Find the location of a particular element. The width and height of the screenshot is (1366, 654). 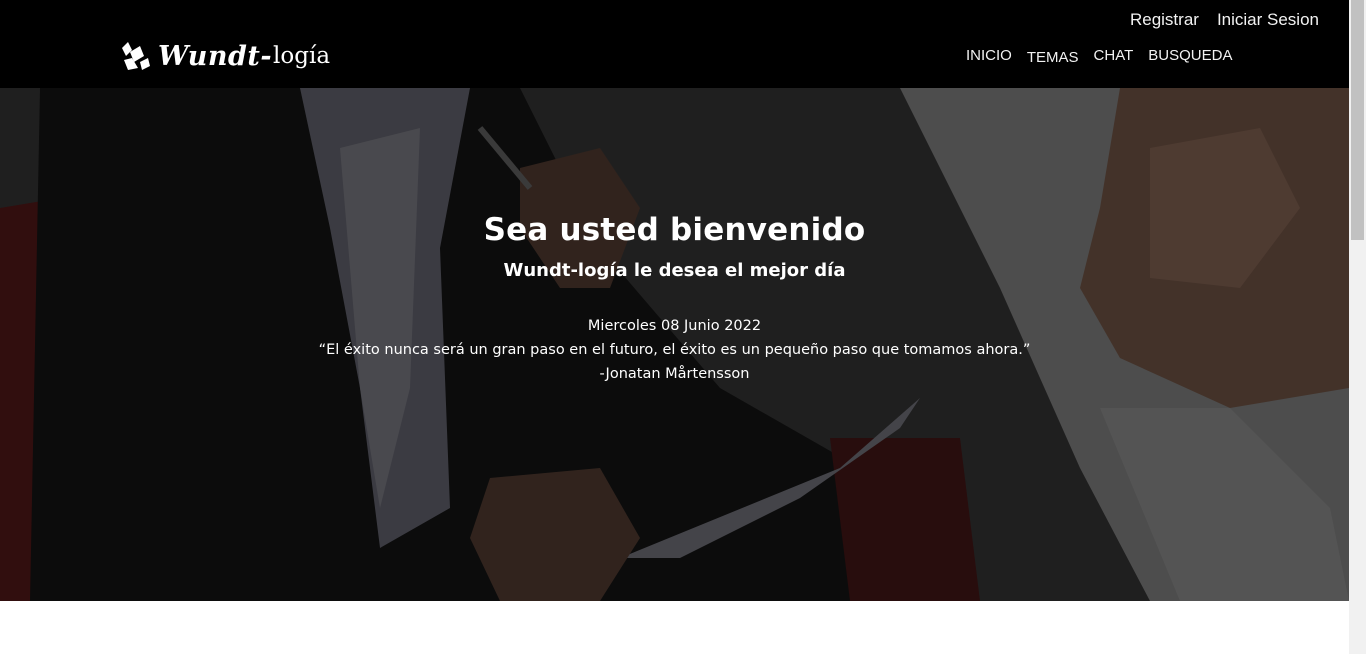

logo-text-bold: Wundt- is located at coordinates (215, 56).